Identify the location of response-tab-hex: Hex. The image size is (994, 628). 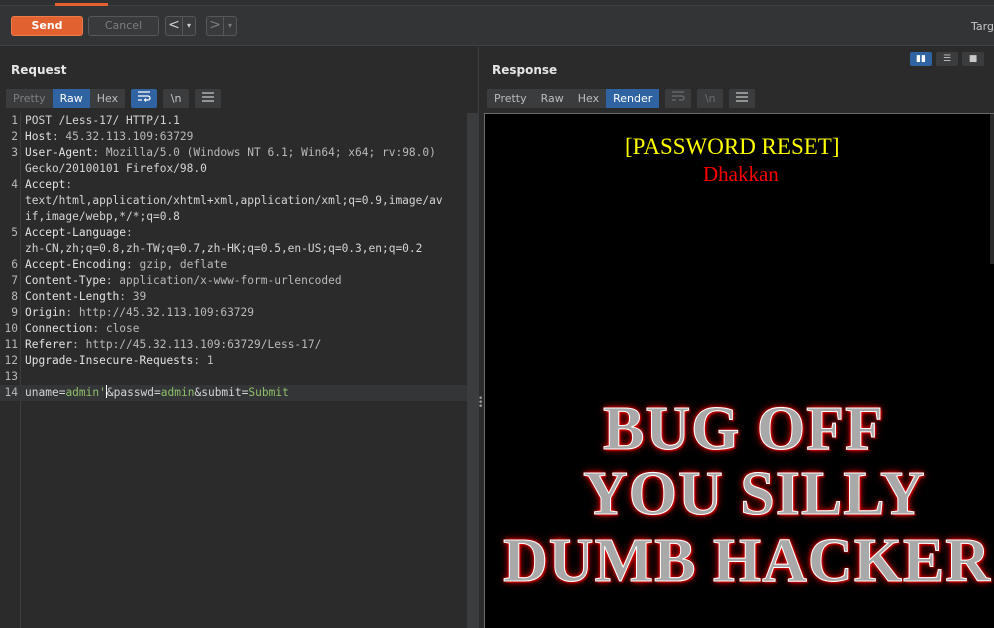
(588, 98).